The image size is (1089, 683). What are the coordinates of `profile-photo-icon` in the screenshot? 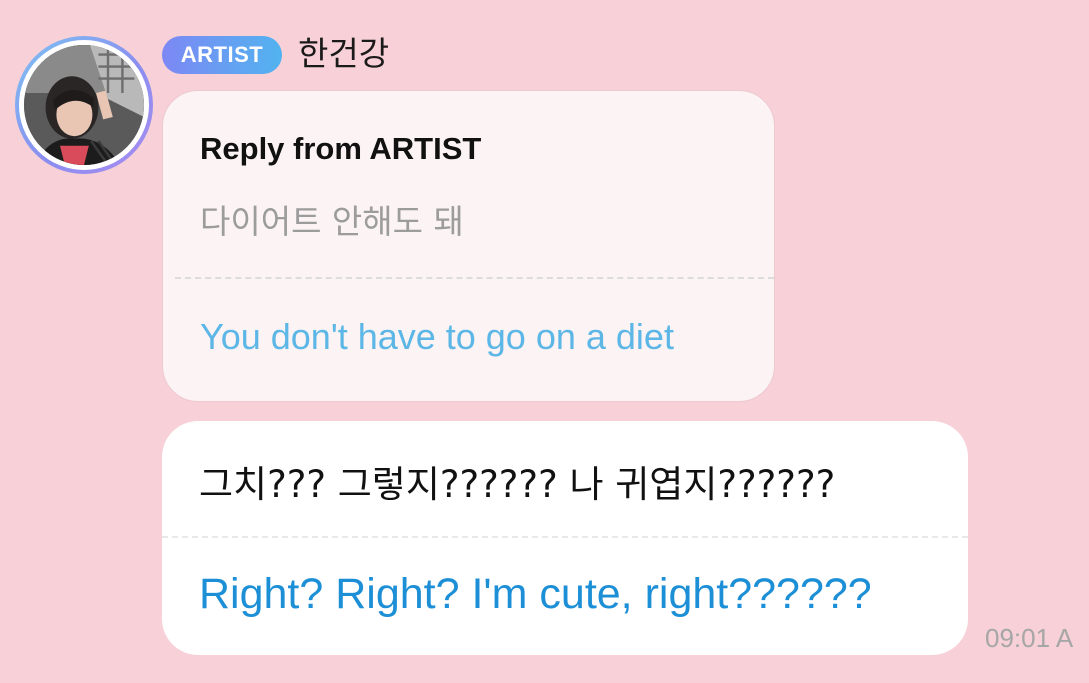 It's located at (84, 105).